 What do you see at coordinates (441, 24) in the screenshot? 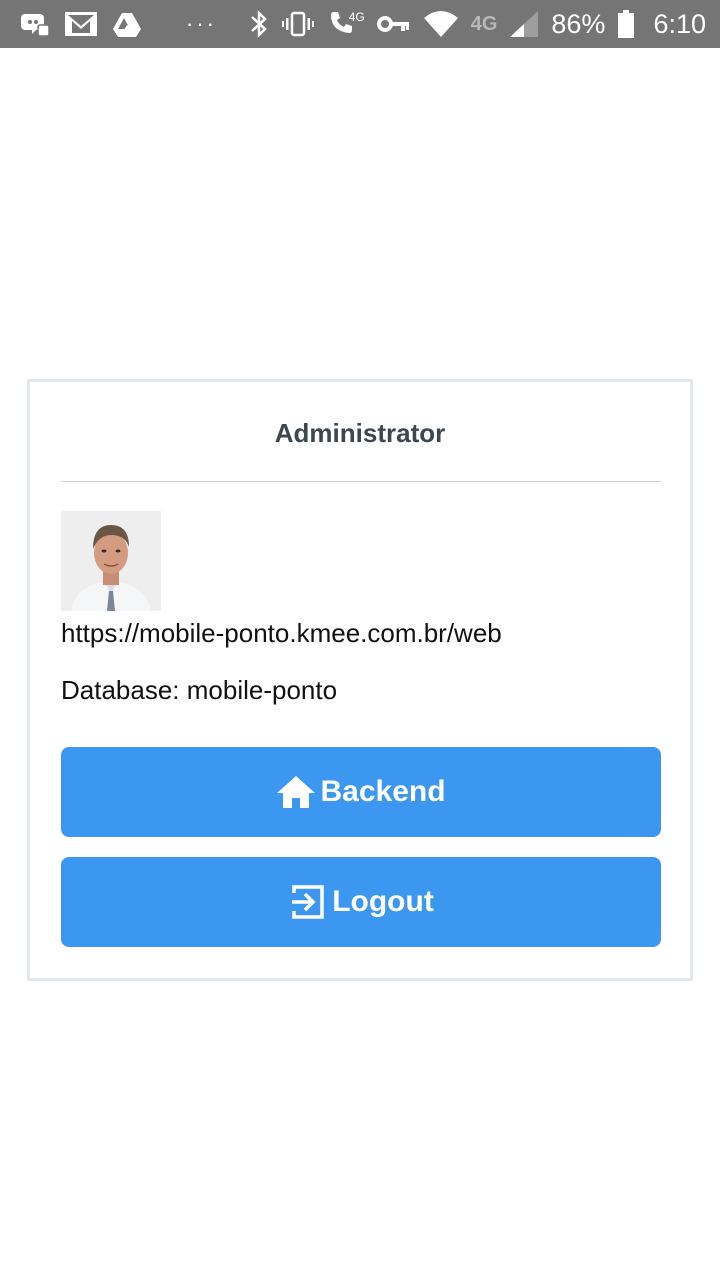
I see `wifi-icon` at bounding box center [441, 24].